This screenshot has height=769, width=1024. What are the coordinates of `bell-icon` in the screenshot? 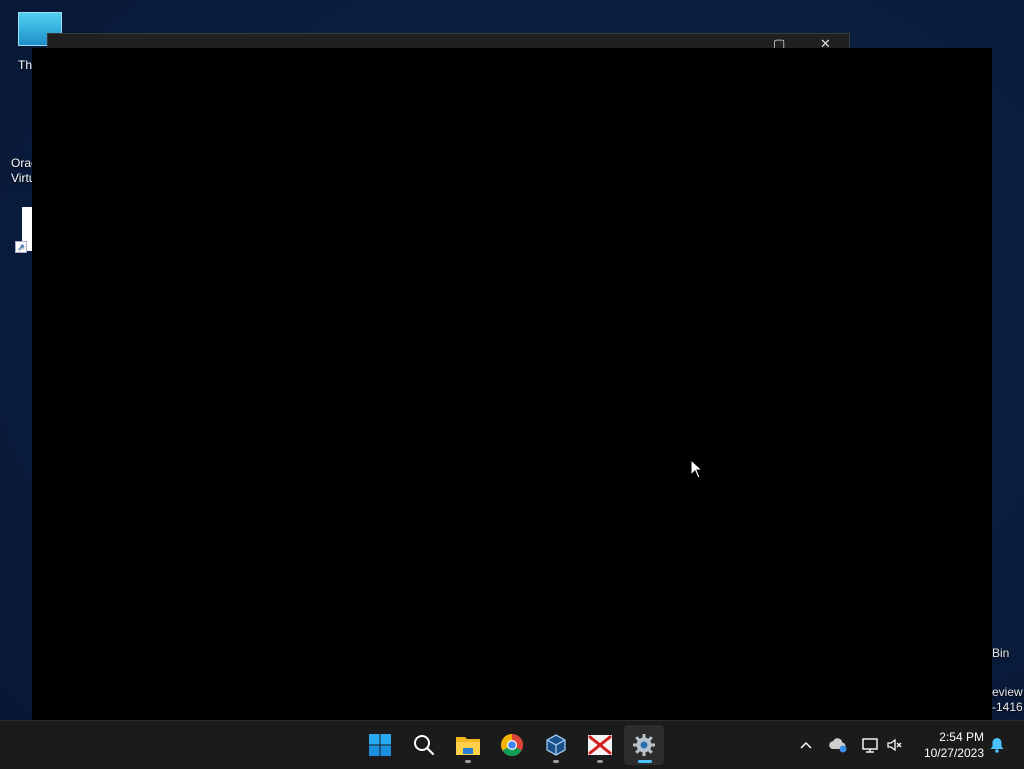 It's located at (997, 745).